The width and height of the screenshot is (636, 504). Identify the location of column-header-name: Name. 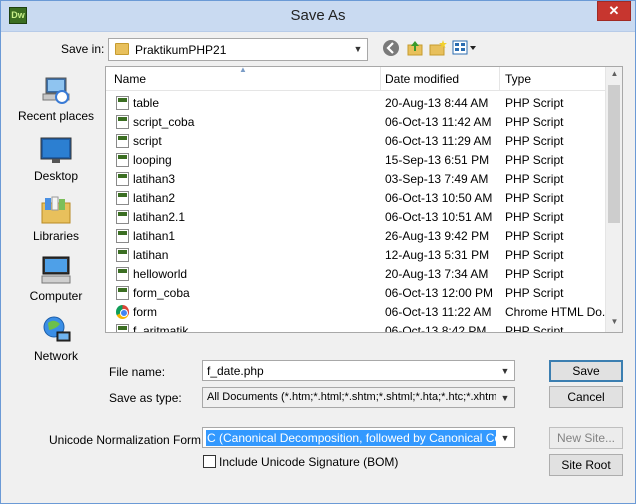
(130, 79).